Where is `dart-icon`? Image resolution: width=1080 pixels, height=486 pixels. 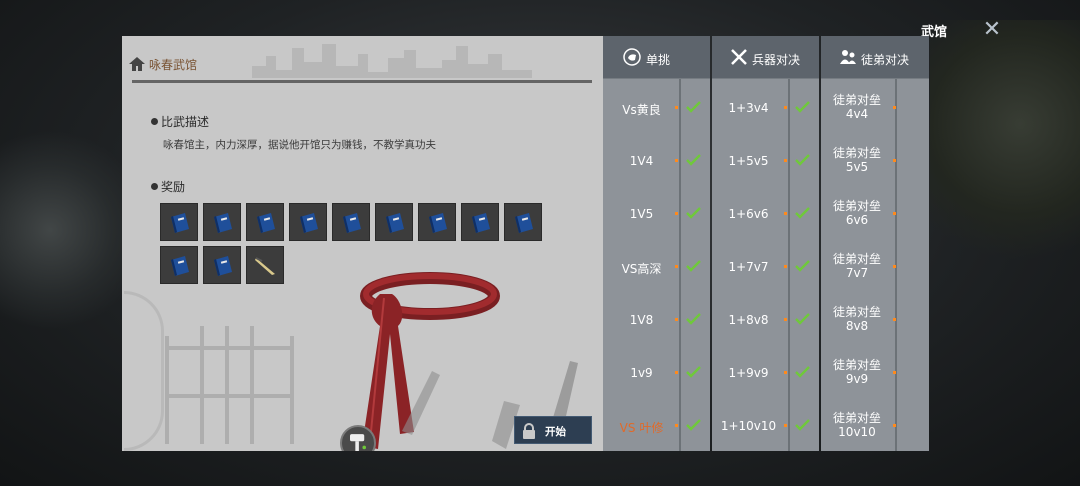
dart-icon is located at coordinates (265, 266).